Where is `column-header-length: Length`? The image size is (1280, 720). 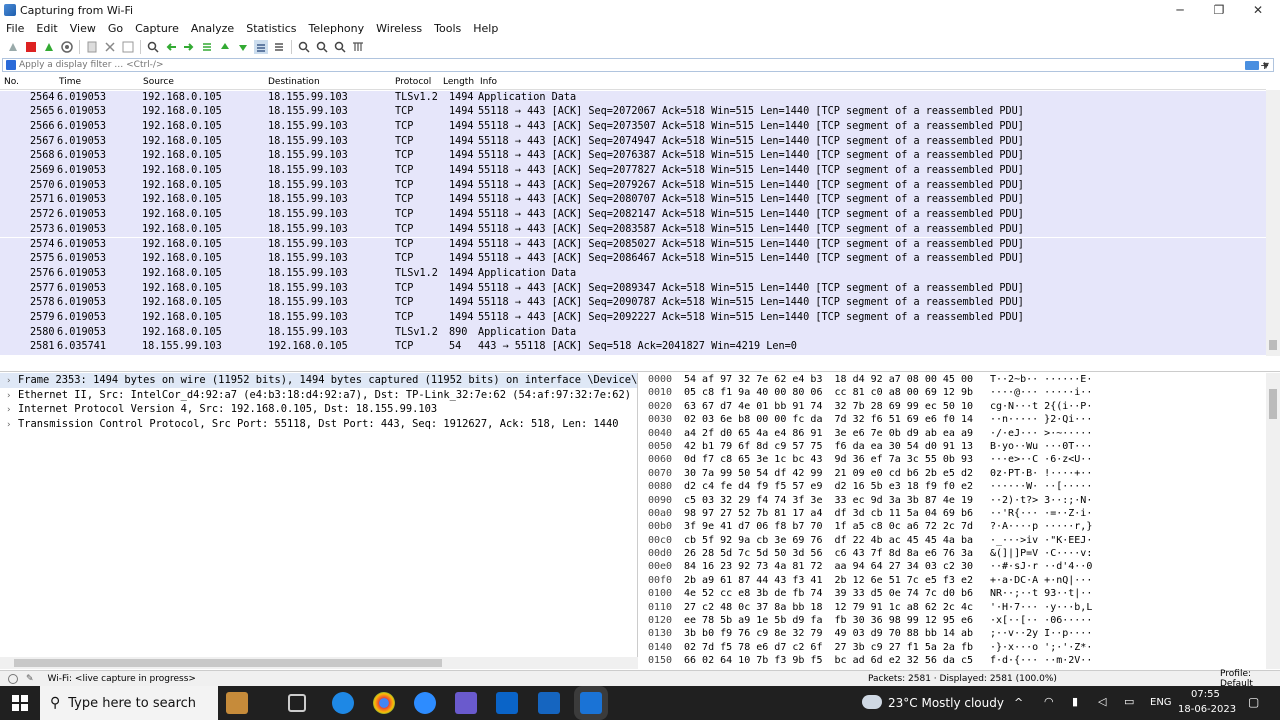 column-header-length: Length is located at coordinates (458, 82).